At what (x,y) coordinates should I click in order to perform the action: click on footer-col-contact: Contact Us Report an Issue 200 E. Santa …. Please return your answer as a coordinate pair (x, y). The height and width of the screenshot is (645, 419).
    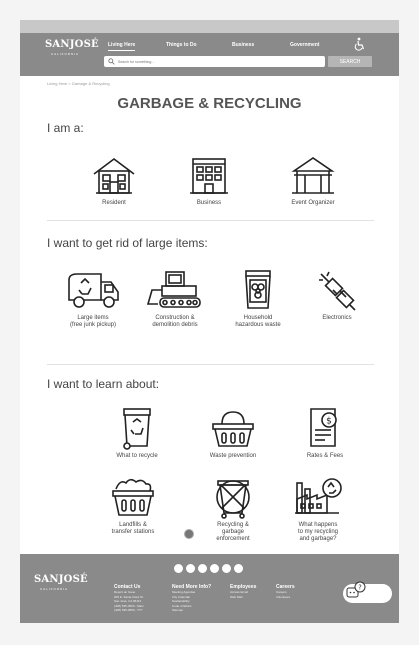
    Looking at the image, I should click on (129, 598).